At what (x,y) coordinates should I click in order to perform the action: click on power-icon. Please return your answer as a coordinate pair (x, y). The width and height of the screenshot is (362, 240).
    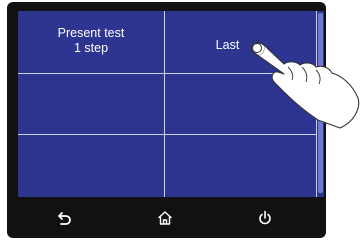
    Looking at the image, I should click on (265, 217).